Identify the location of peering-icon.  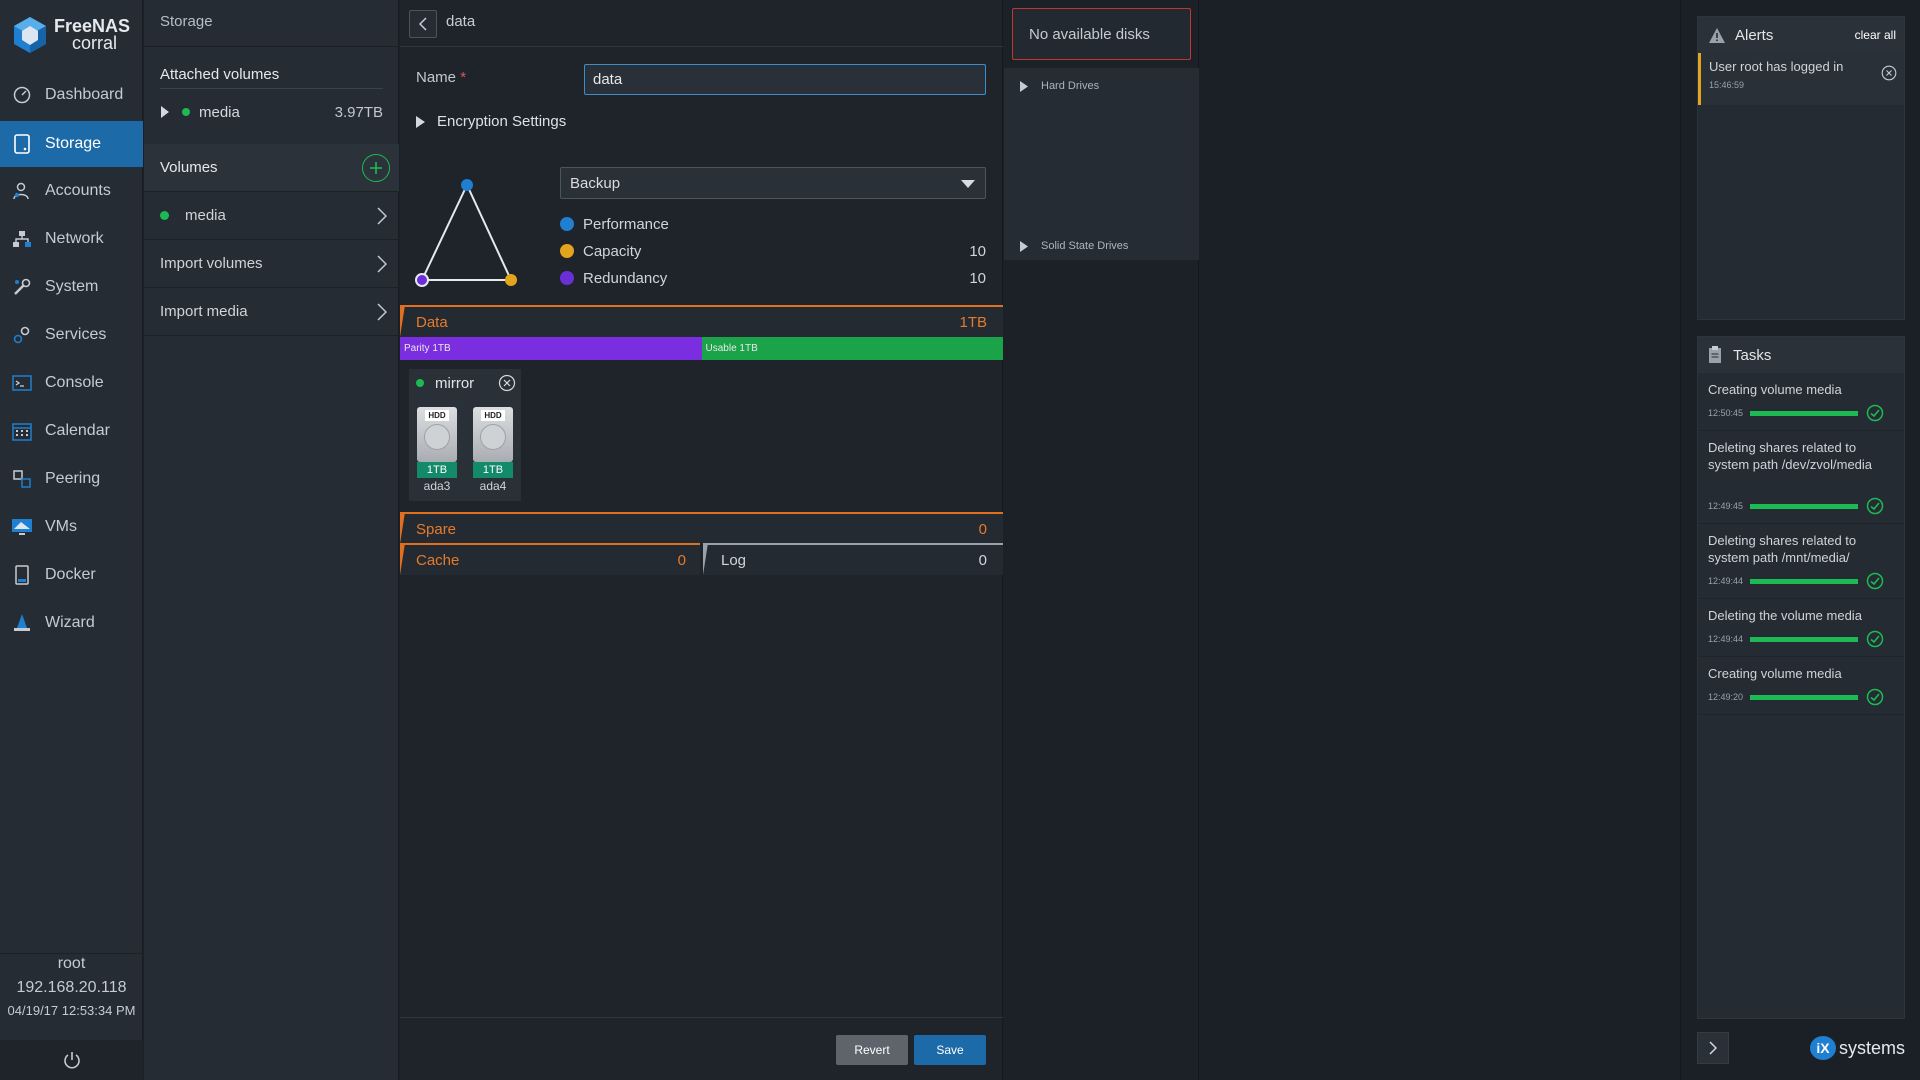
(22, 479).